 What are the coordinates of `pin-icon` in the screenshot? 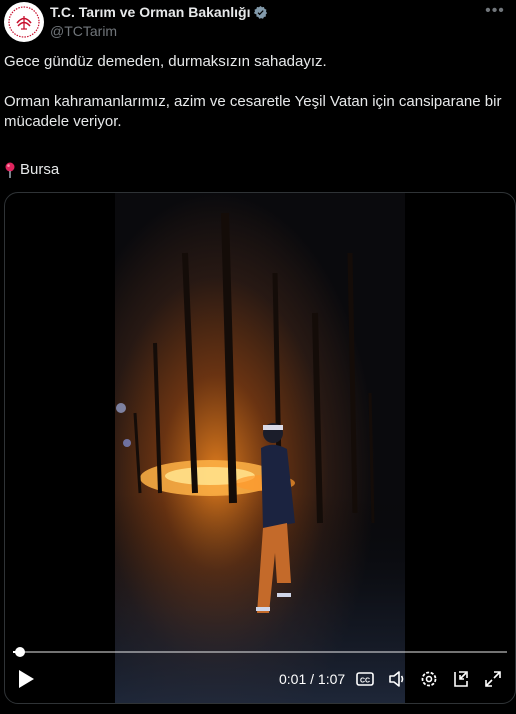 It's located at (10, 170).